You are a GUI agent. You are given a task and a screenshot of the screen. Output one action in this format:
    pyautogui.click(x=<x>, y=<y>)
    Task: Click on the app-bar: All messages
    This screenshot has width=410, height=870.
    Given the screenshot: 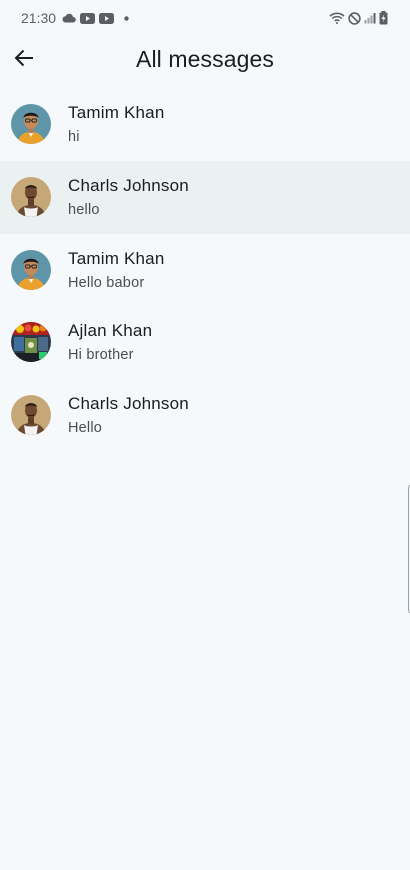 What is the action you would take?
    pyautogui.click(x=205, y=62)
    